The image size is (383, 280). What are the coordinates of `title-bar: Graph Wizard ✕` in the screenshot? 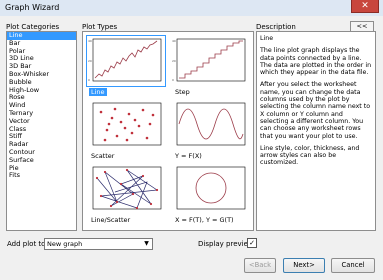 It's located at (191, 8).